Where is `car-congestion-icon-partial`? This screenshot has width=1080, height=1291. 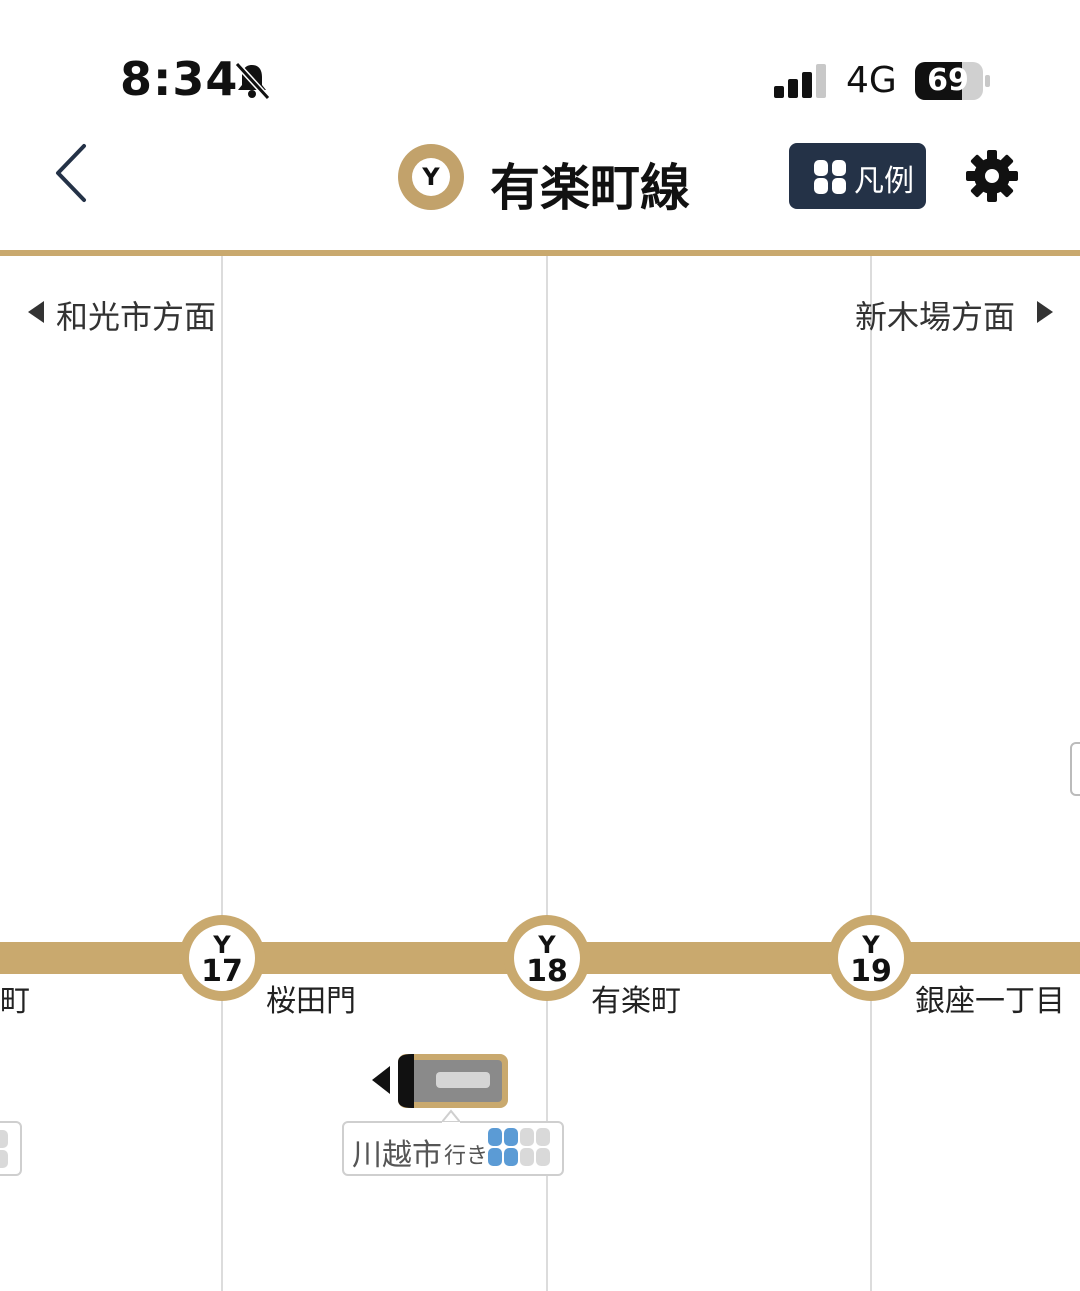 car-congestion-icon-partial is located at coordinates (4, 1149).